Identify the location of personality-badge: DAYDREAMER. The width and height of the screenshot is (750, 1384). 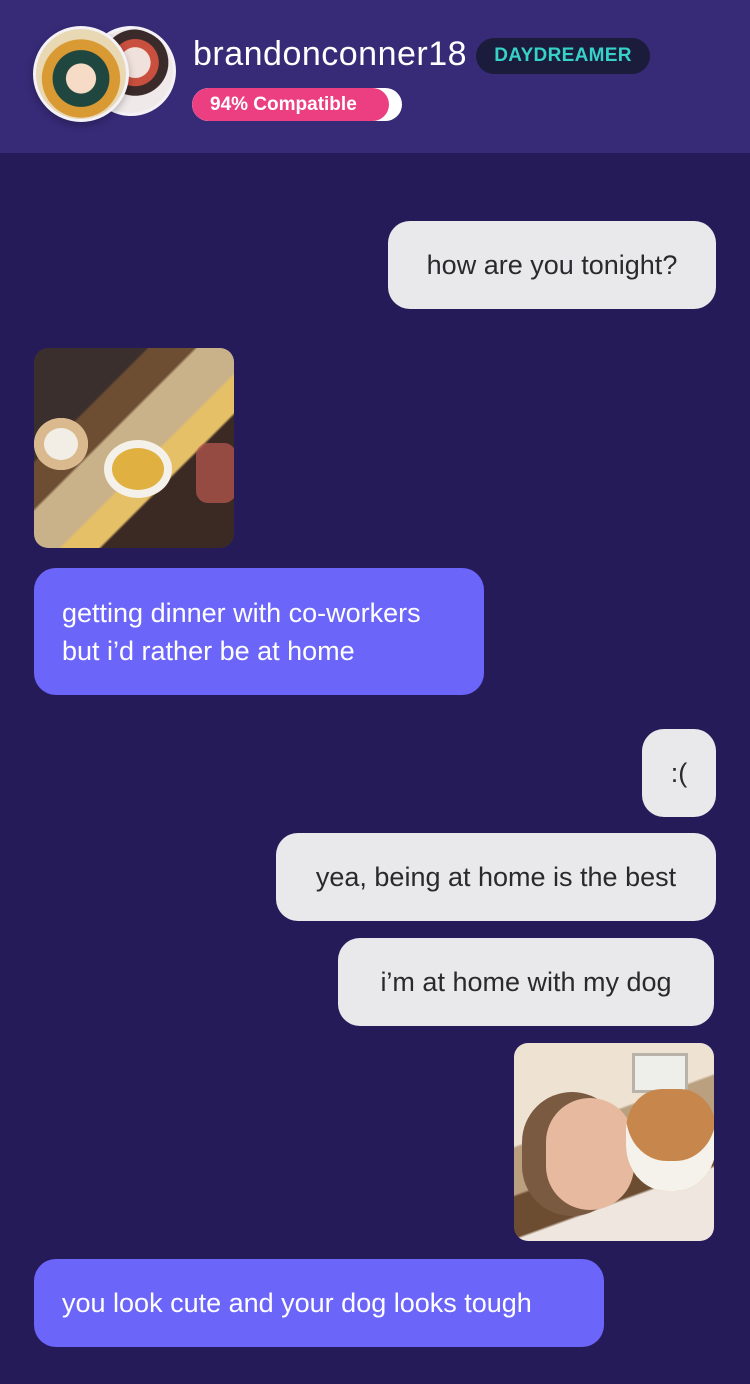
(563, 56).